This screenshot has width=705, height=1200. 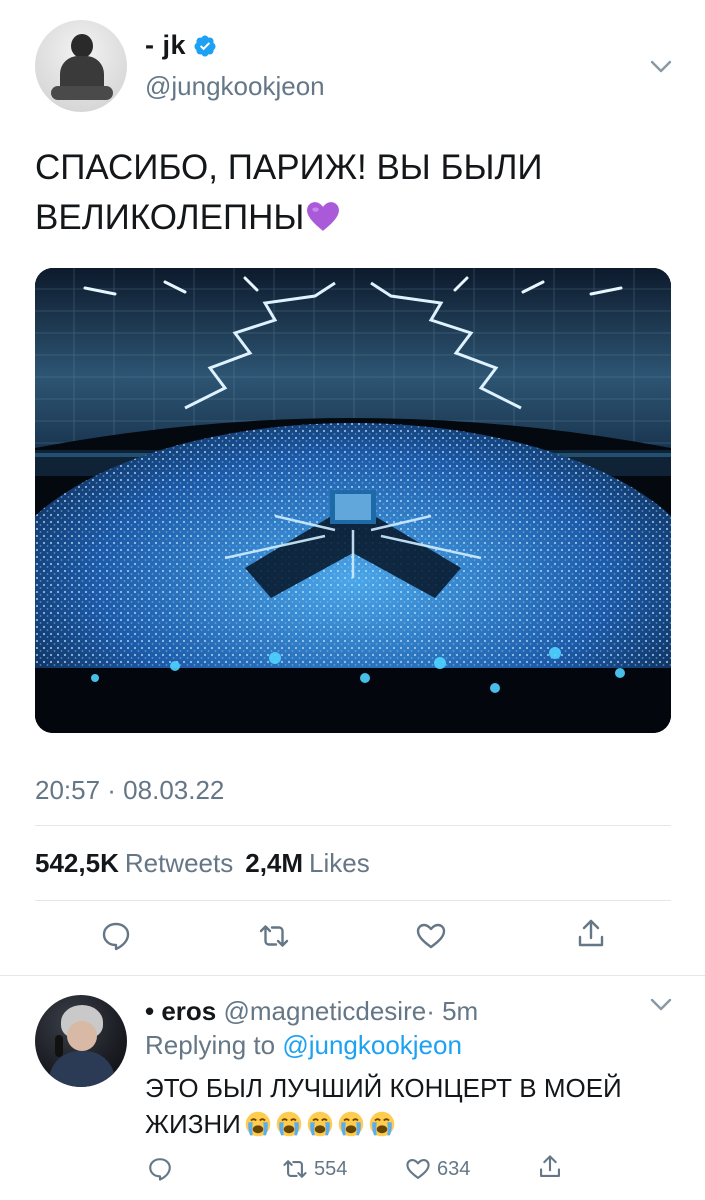 I want to click on reply-author-avatar, so click(x=81, y=1041).